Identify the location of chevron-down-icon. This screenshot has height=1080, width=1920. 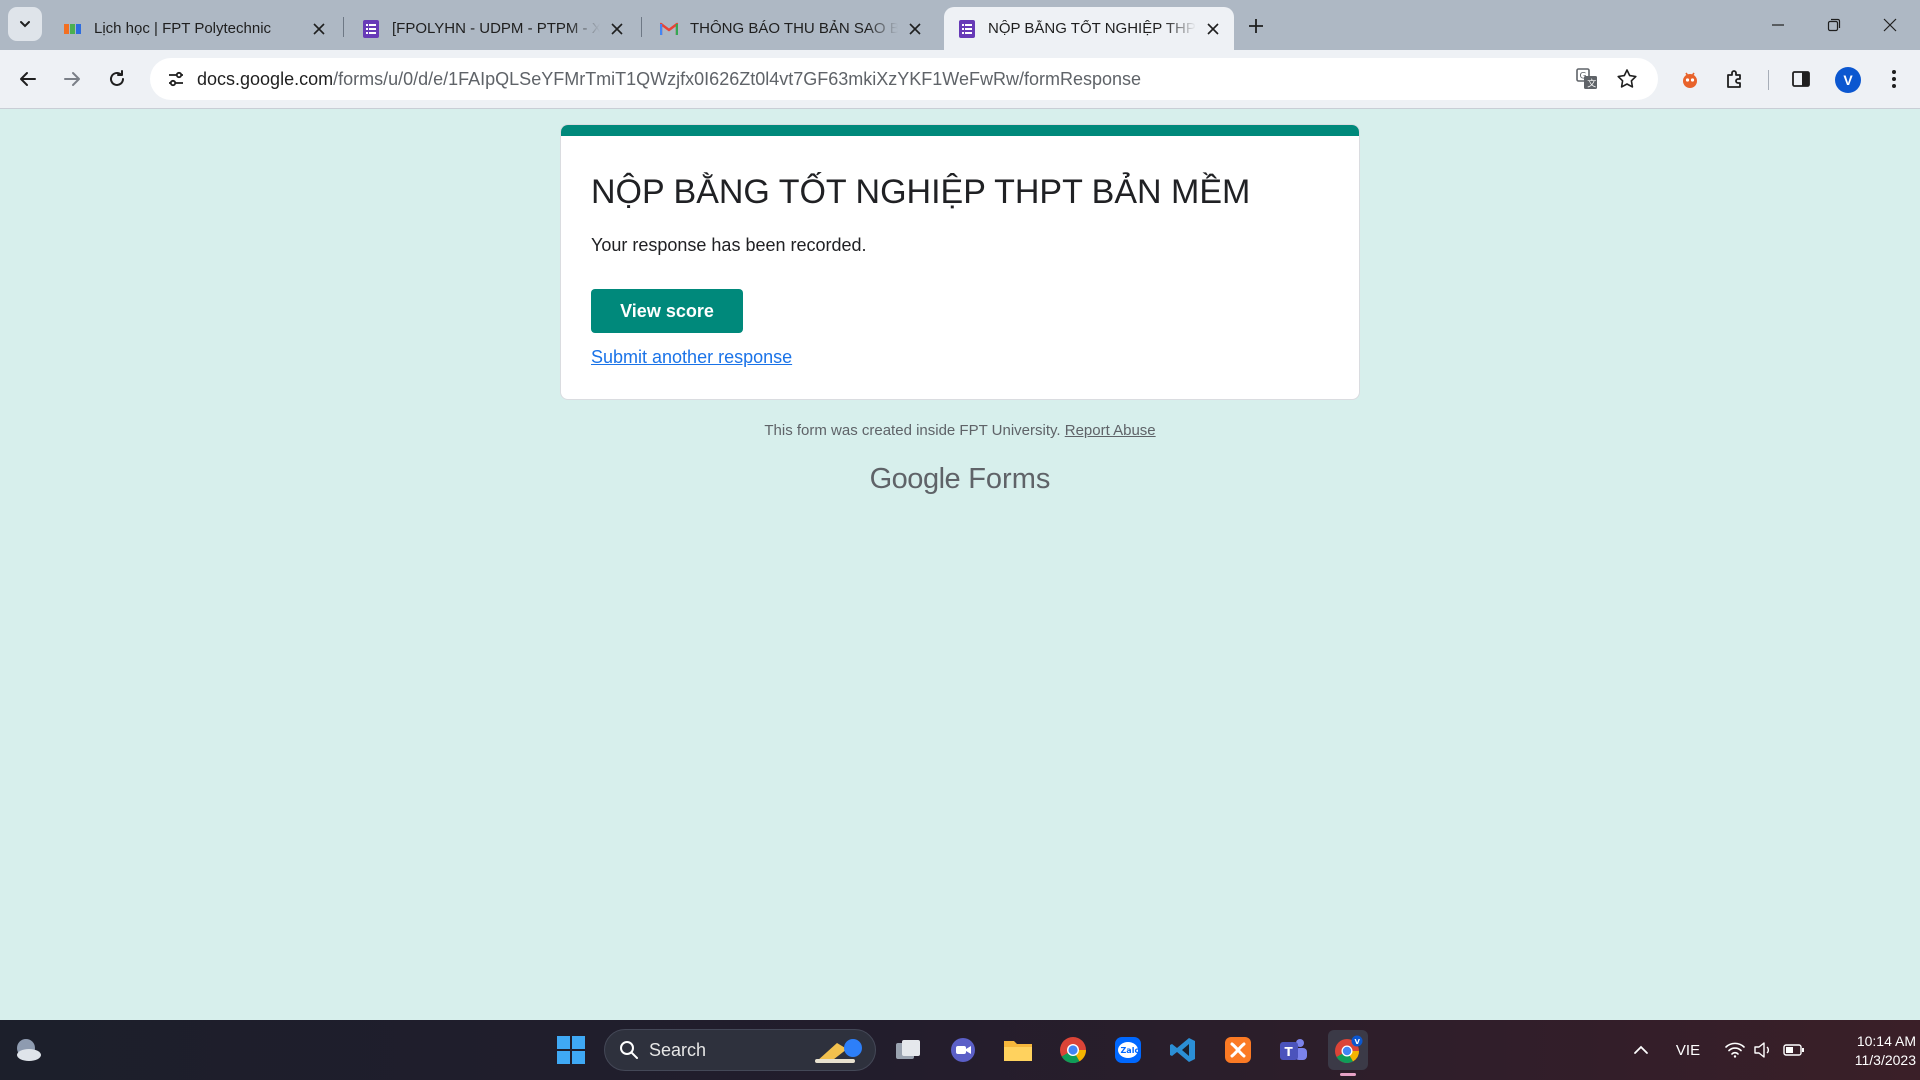
(25, 24).